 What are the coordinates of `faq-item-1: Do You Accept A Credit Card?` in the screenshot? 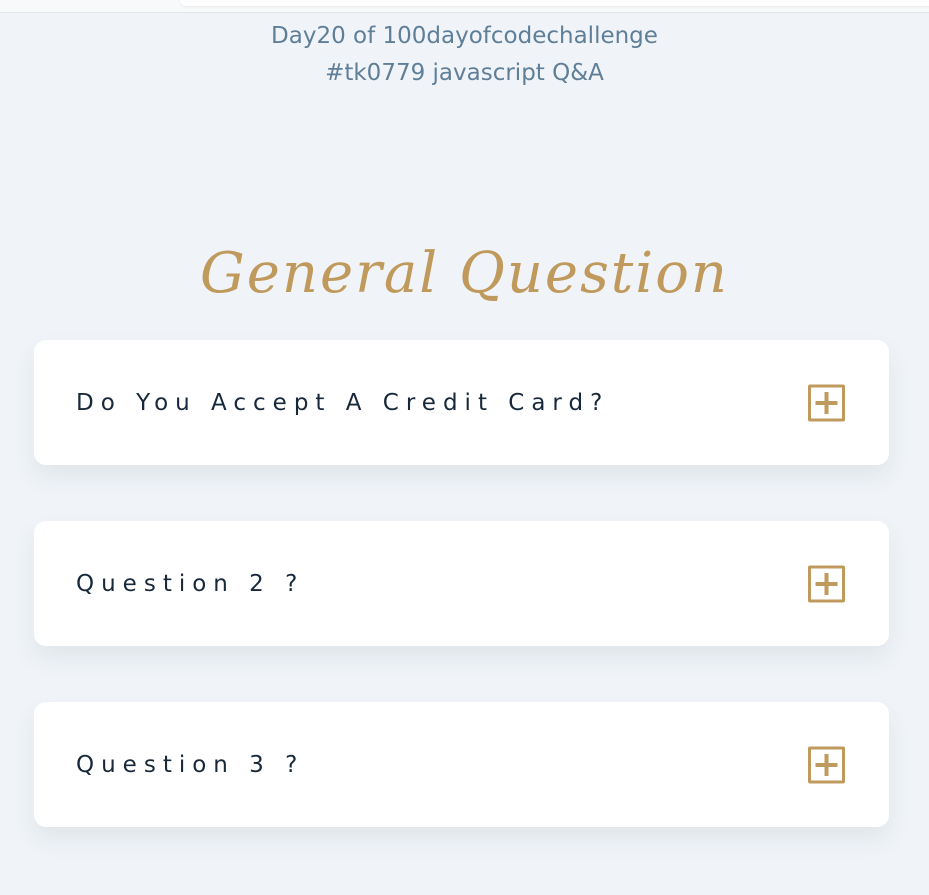 It's located at (461, 402).